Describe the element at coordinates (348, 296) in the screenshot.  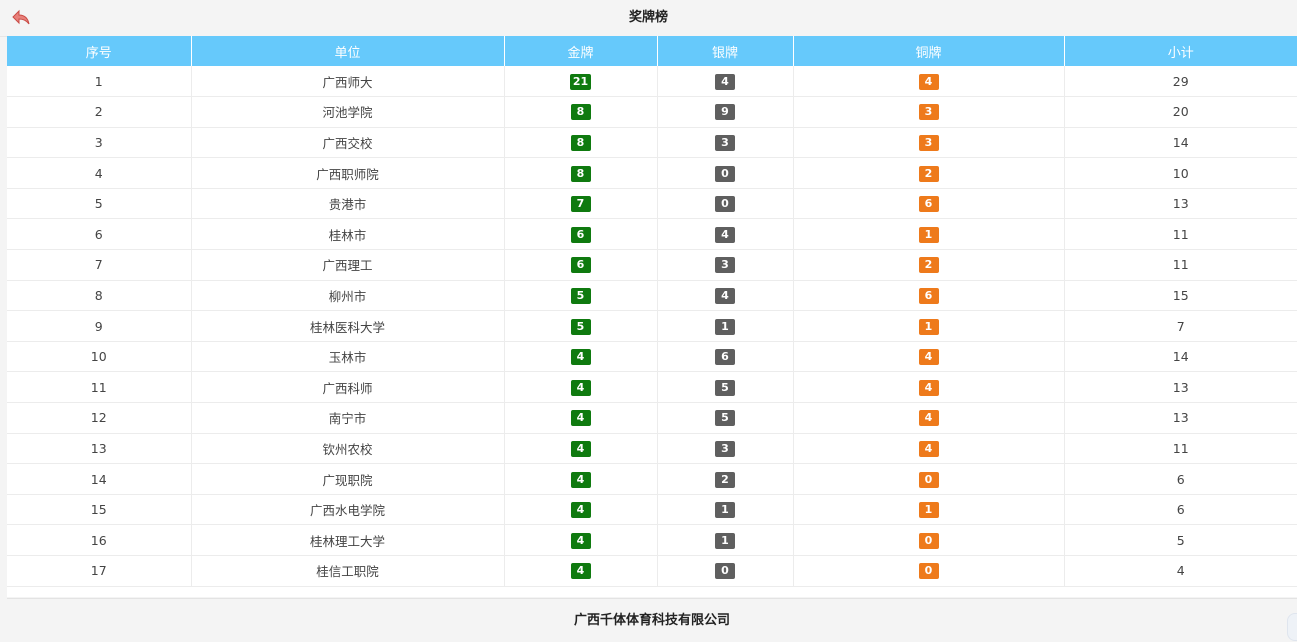
I see `cell-unit: 柳州市` at that location.